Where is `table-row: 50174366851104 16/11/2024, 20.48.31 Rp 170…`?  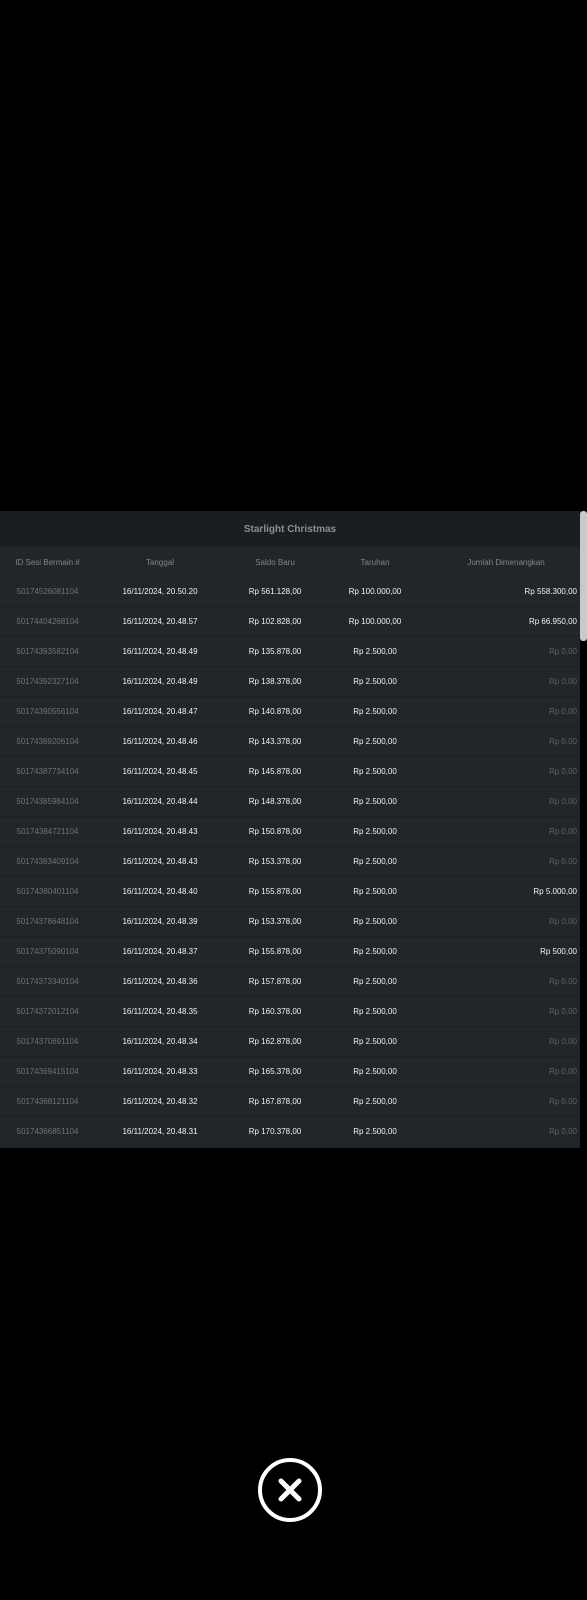 table-row: 50174366851104 16/11/2024, 20.48.31 Rp 170… is located at coordinates (290, 1132).